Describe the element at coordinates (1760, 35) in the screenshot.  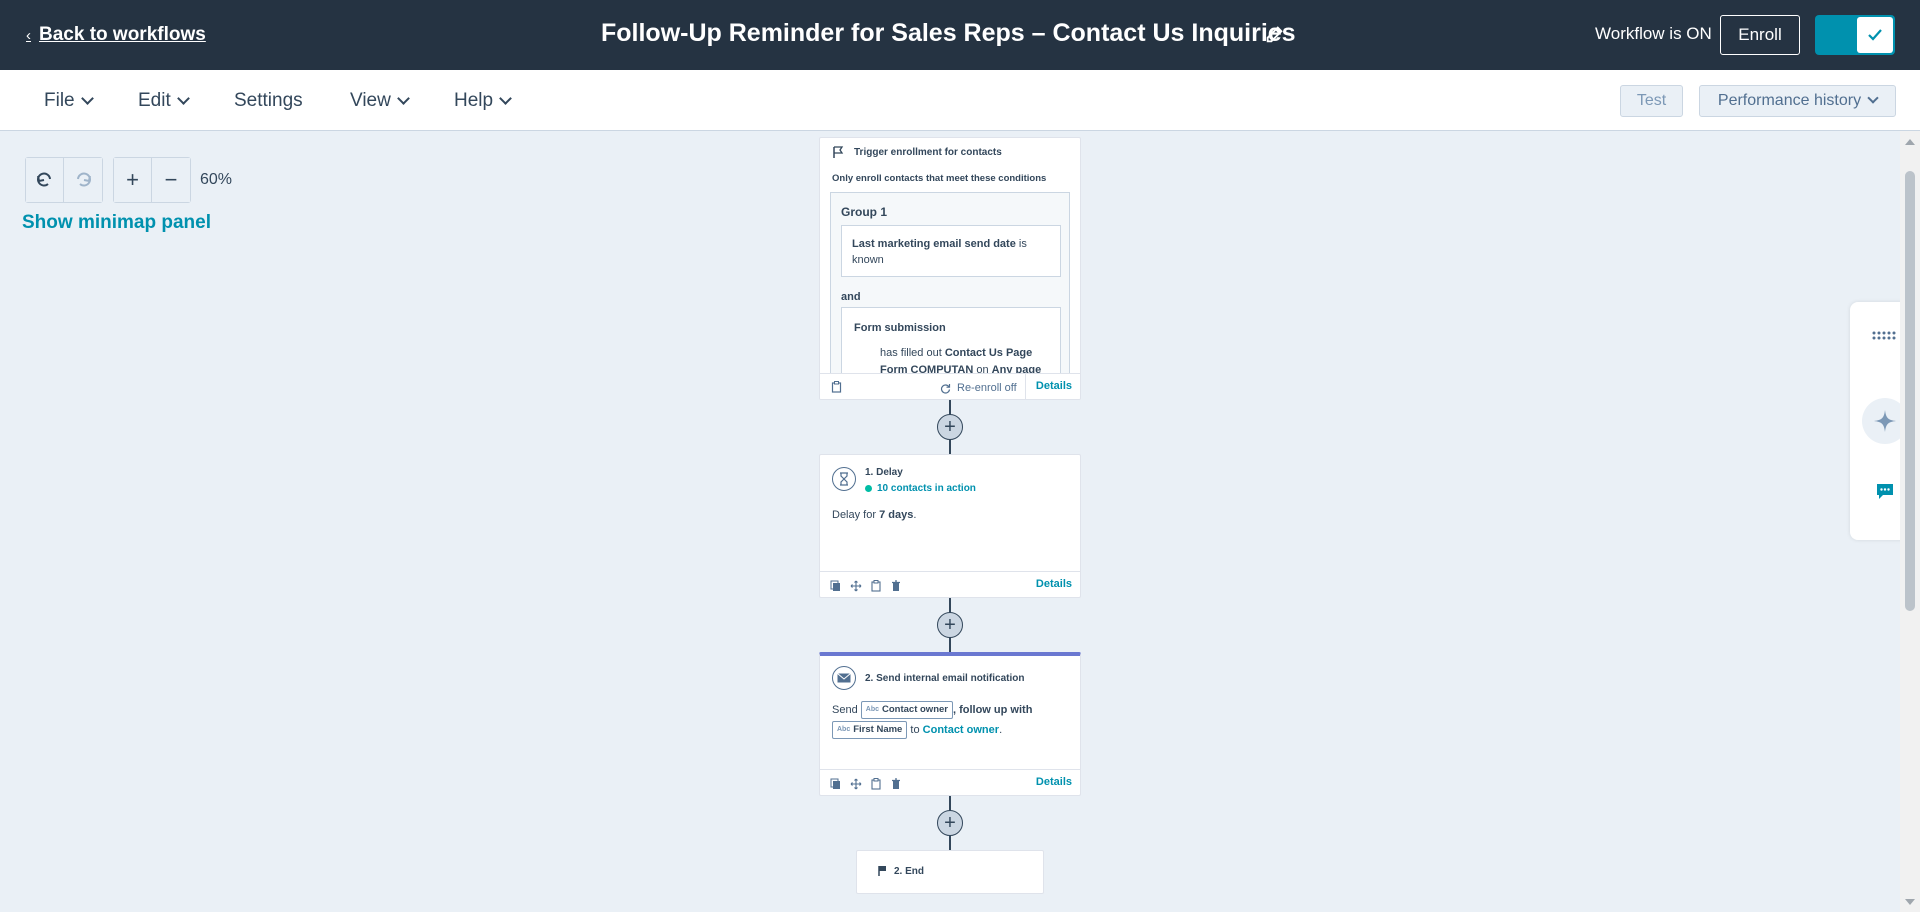
I see `enroll-button: Enroll` at that location.